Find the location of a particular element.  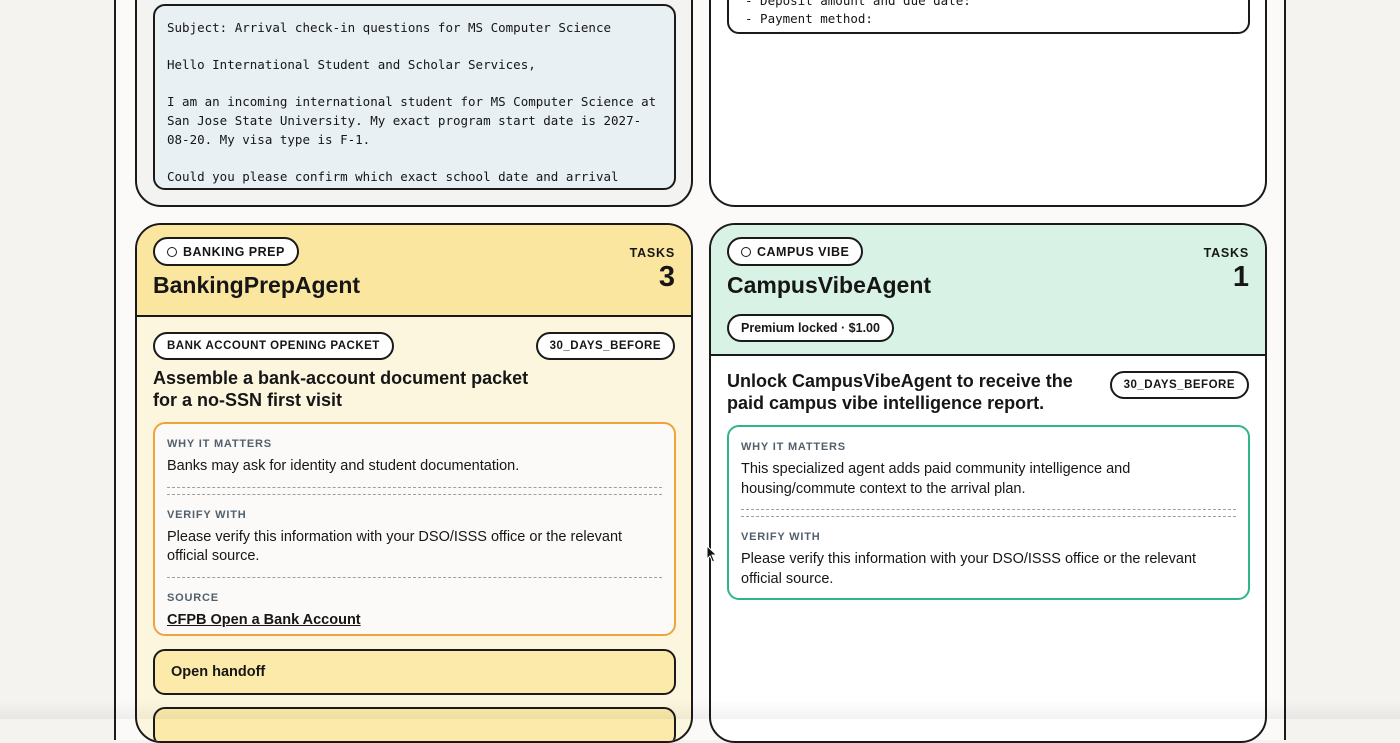

checklist-line: - Deposit amount and due date: is located at coordinates (858, 4).